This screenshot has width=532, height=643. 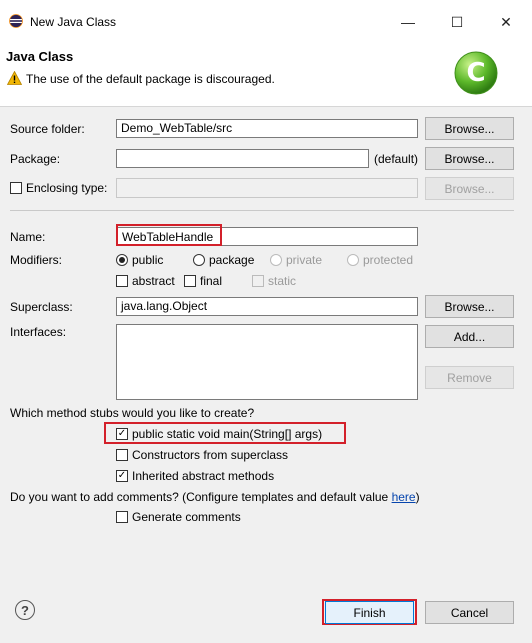 I want to click on window-title: New Java Class, so click(x=73, y=22).